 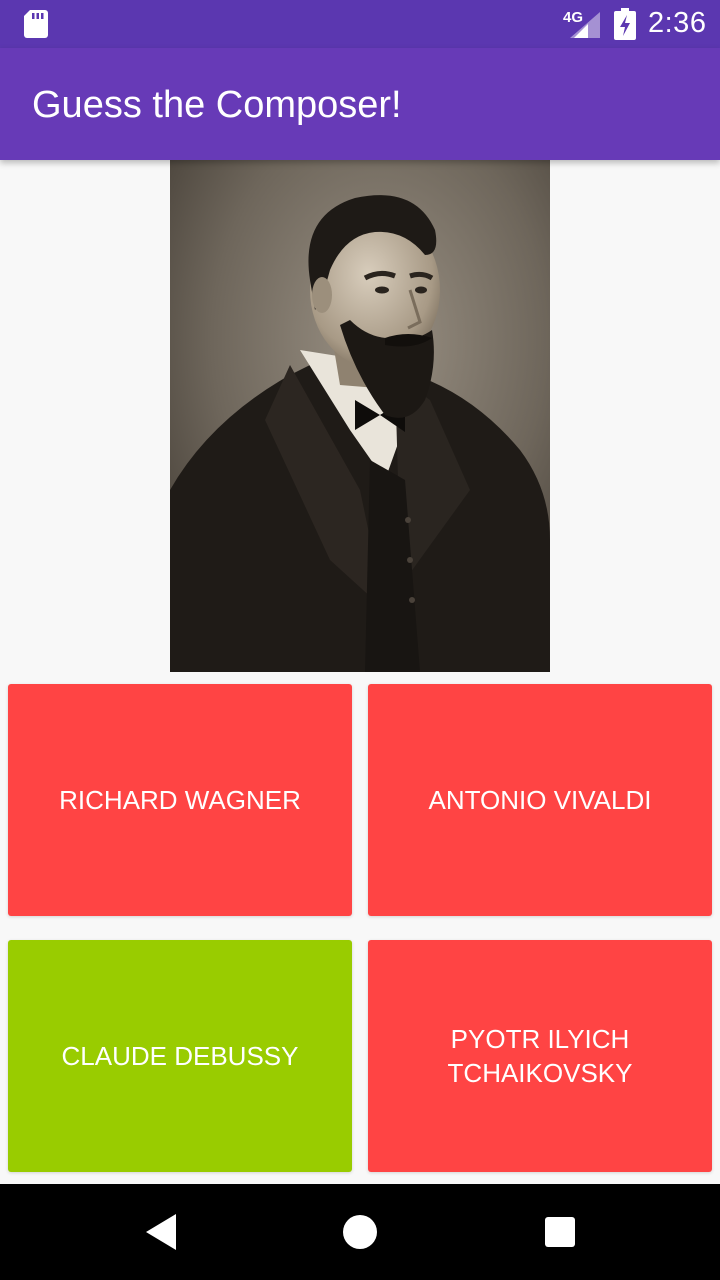 What do you see at coordinates (180, 800) in the screenshot?
I see `answer-button-1: Richard Wagner` at bounding box center [180, 800].